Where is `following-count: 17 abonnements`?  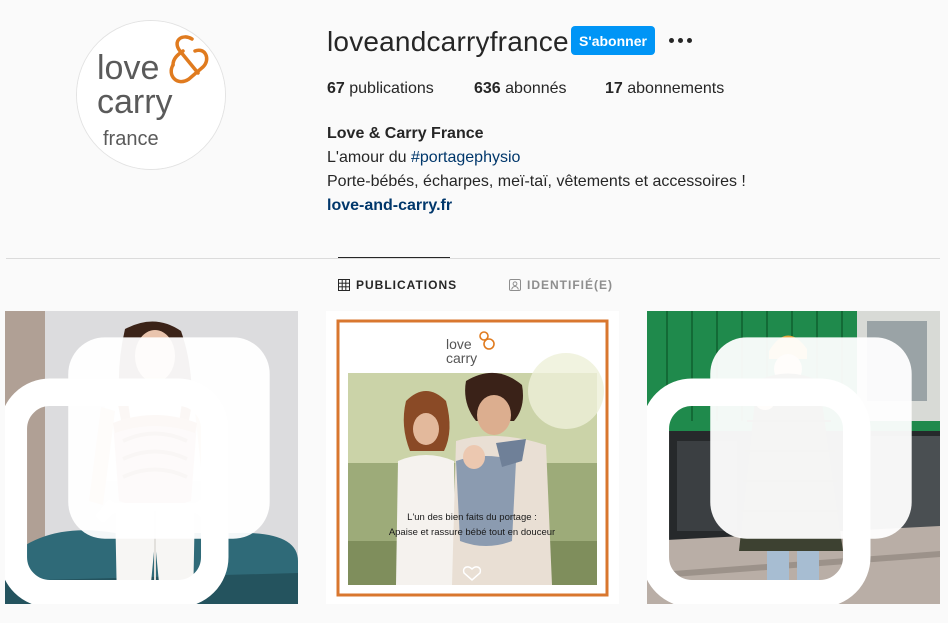
following-count: 17 abonnements is located at coordinates (664, 89).